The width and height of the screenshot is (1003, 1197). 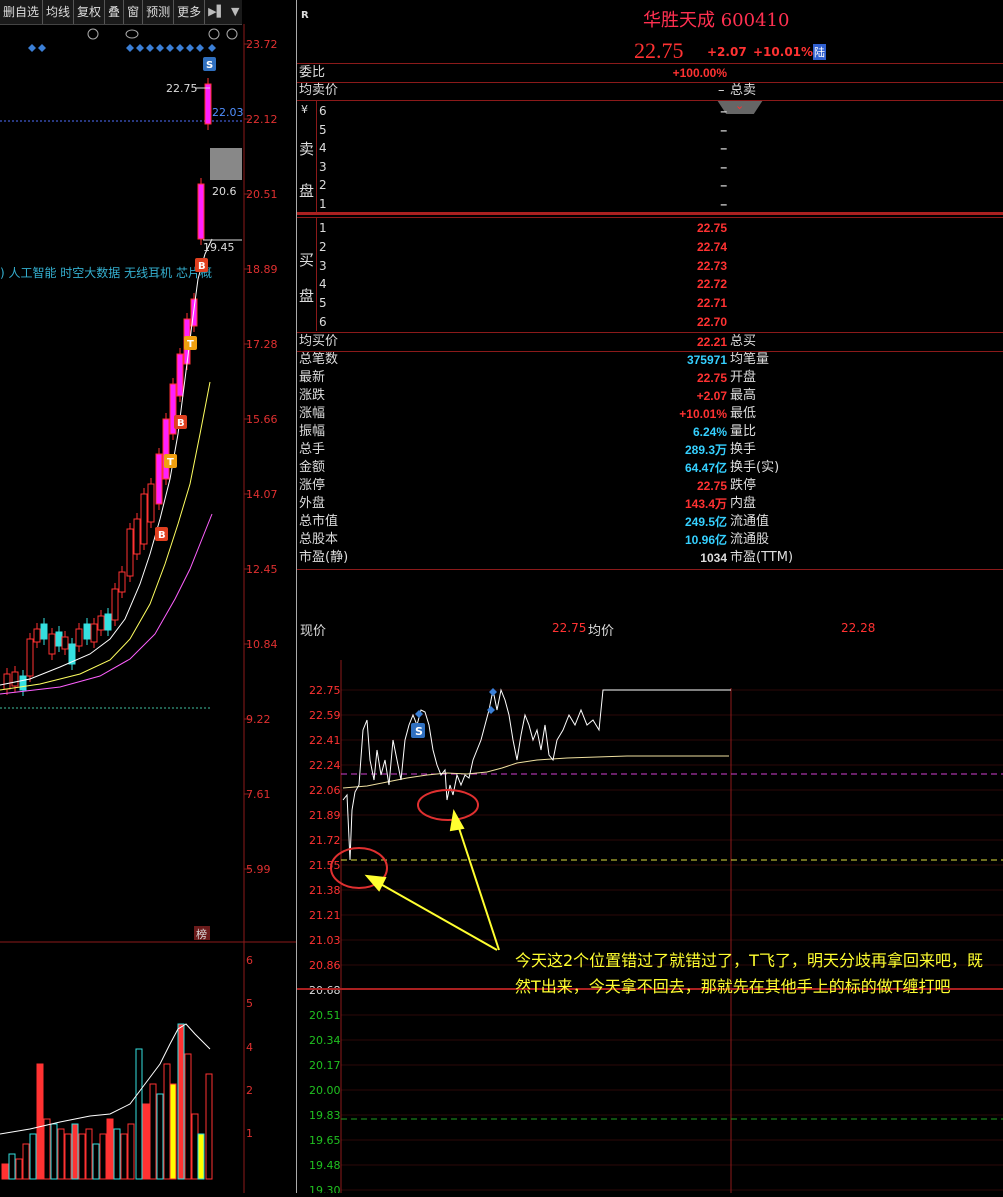 I want to click on eye-icon, so click(x=132, y=34).